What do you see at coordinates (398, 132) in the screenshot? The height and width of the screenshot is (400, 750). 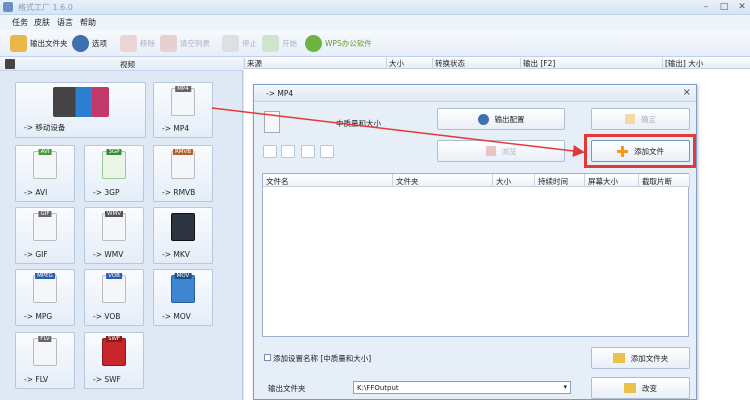 I see `annotation-arrow` at bounding box center [398, 132].